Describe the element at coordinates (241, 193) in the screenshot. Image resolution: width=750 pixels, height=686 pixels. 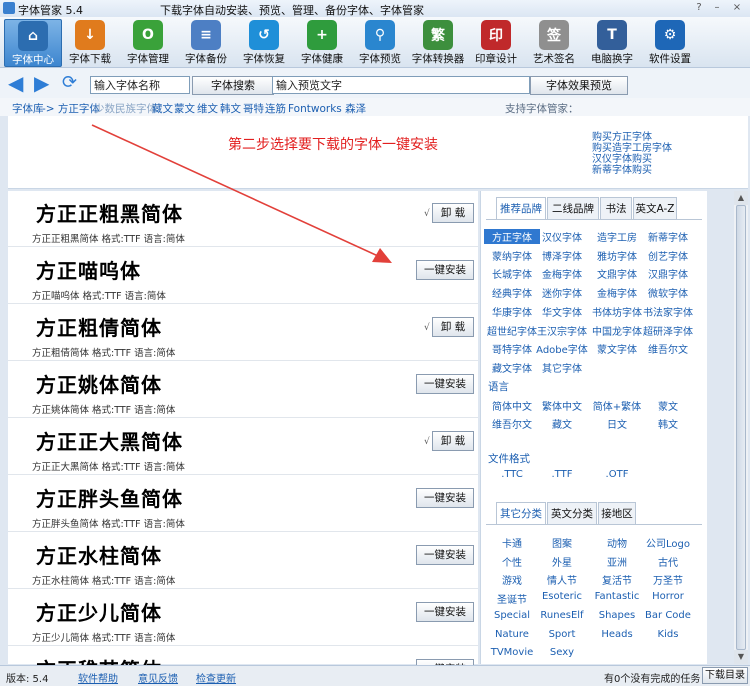
I see `annotation-arrow` at that location.